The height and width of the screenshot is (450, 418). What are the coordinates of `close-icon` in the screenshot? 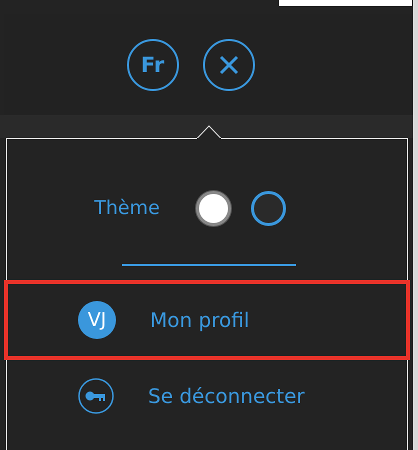 It's located at (229, 65).